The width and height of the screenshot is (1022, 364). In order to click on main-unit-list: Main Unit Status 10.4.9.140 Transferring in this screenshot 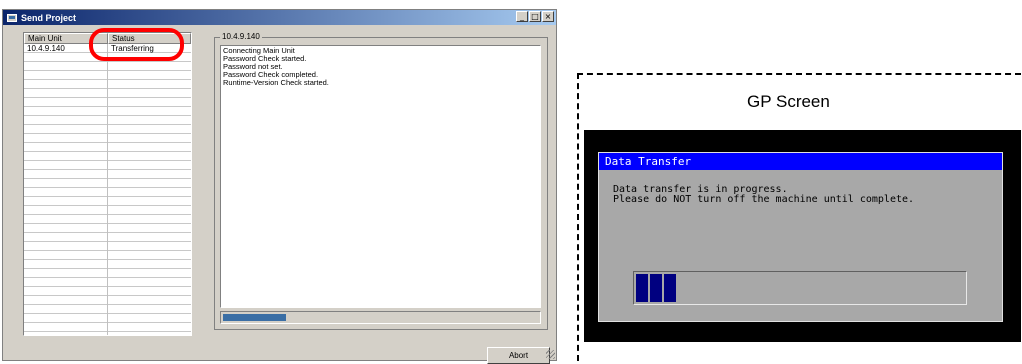, I will do `click(107, 184)`.